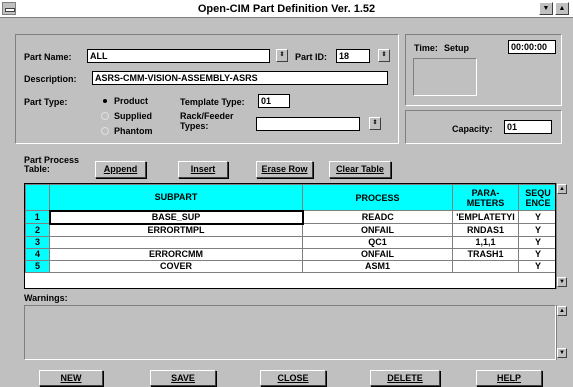  What do you see at coordinates (377, 242) in the screenshot?
I see `cell-process: QC1` at bounding box center [377, 242].